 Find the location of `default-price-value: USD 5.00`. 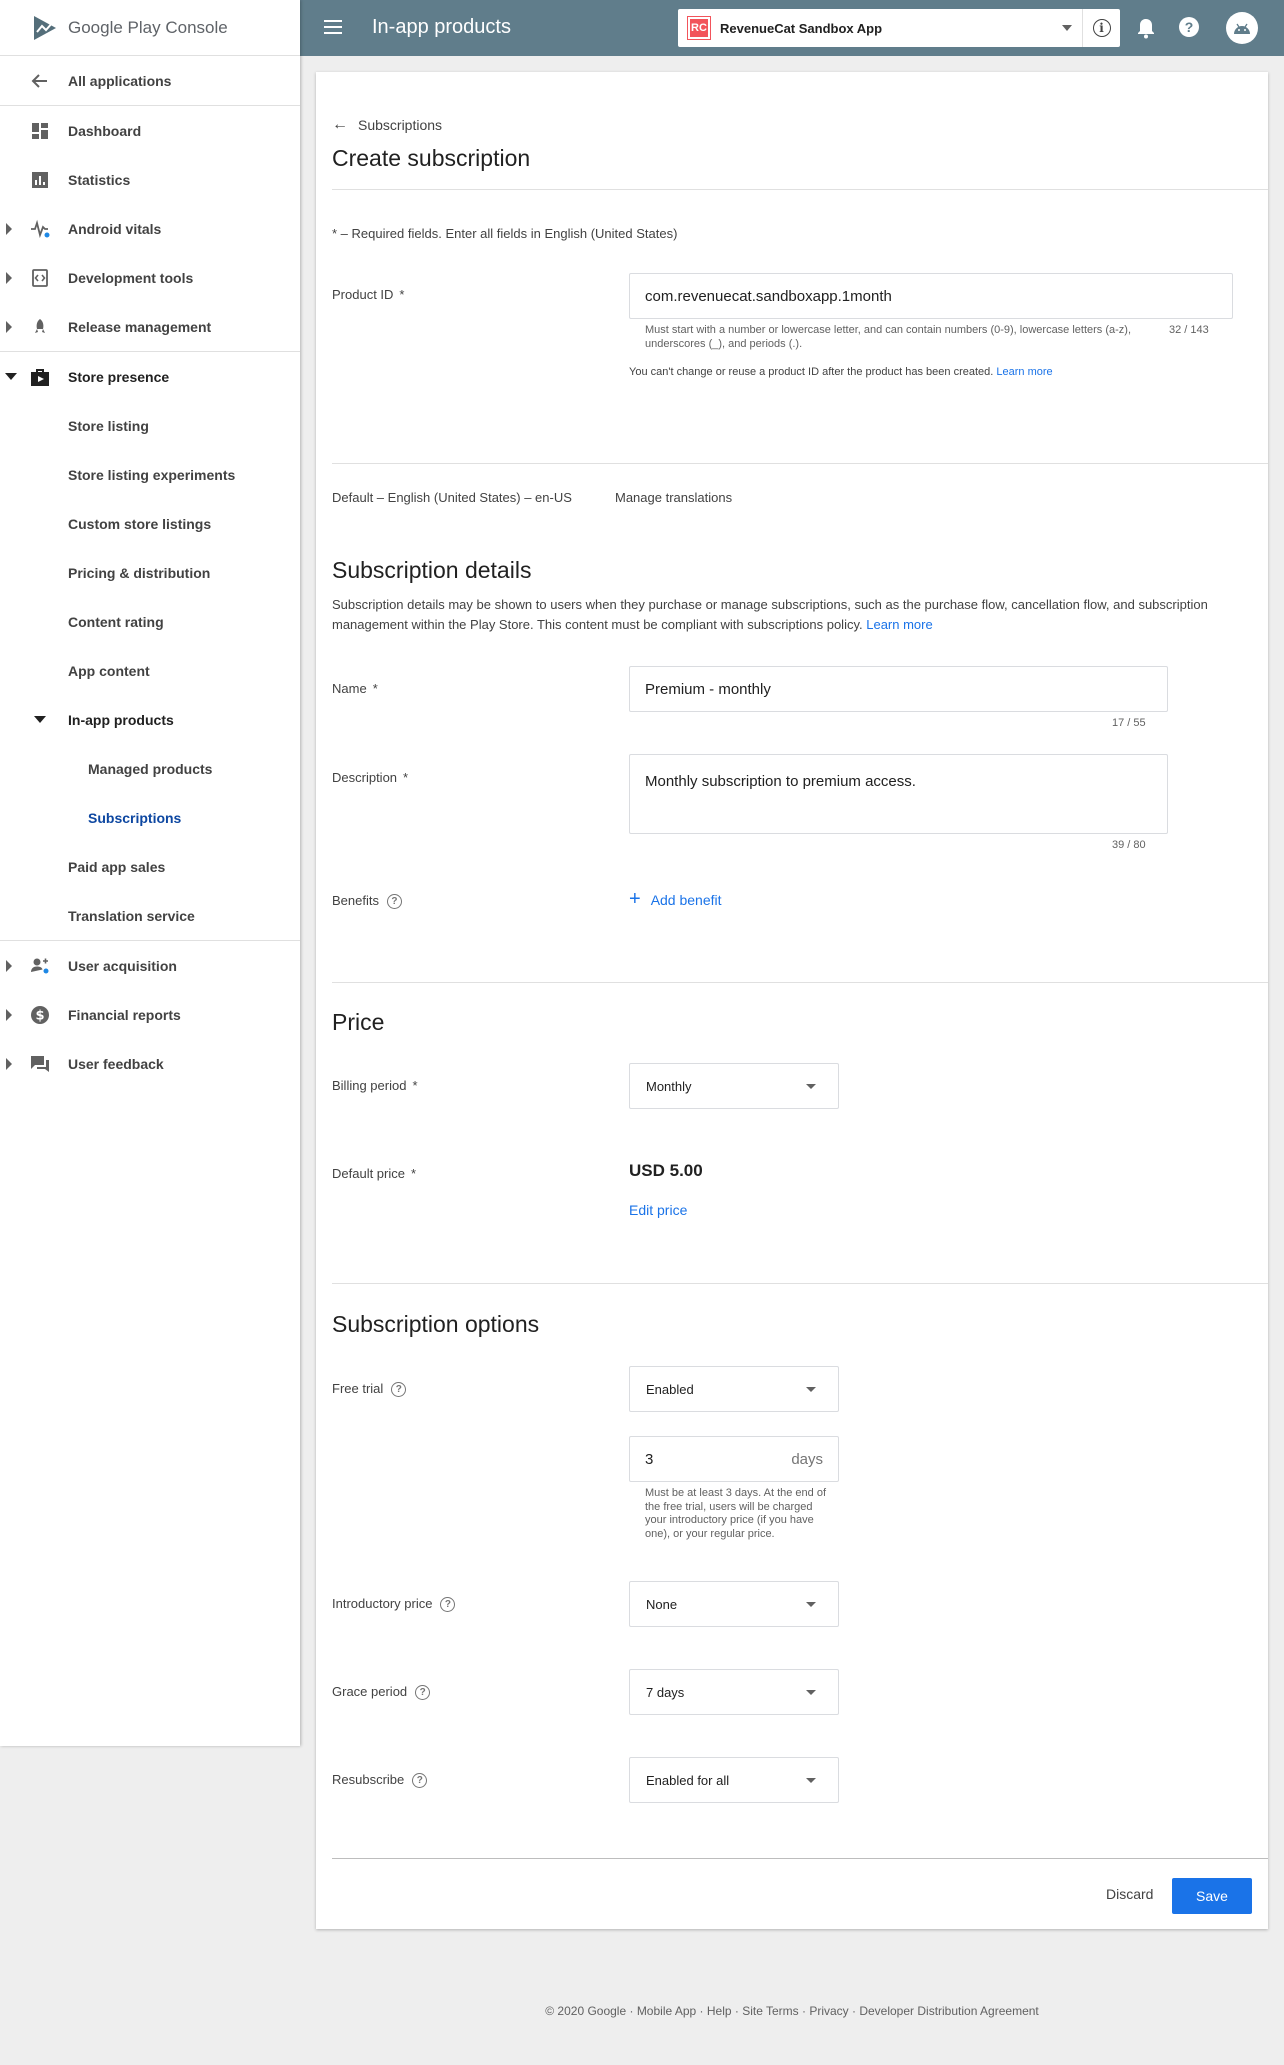

default-price-value: USD 5.00 is located at coordinates (666, 1170).